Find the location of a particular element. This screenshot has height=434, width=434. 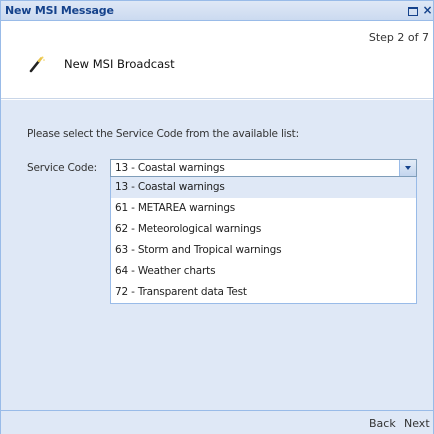

window-title: New MSI Message is located at coordinates (59, 10).